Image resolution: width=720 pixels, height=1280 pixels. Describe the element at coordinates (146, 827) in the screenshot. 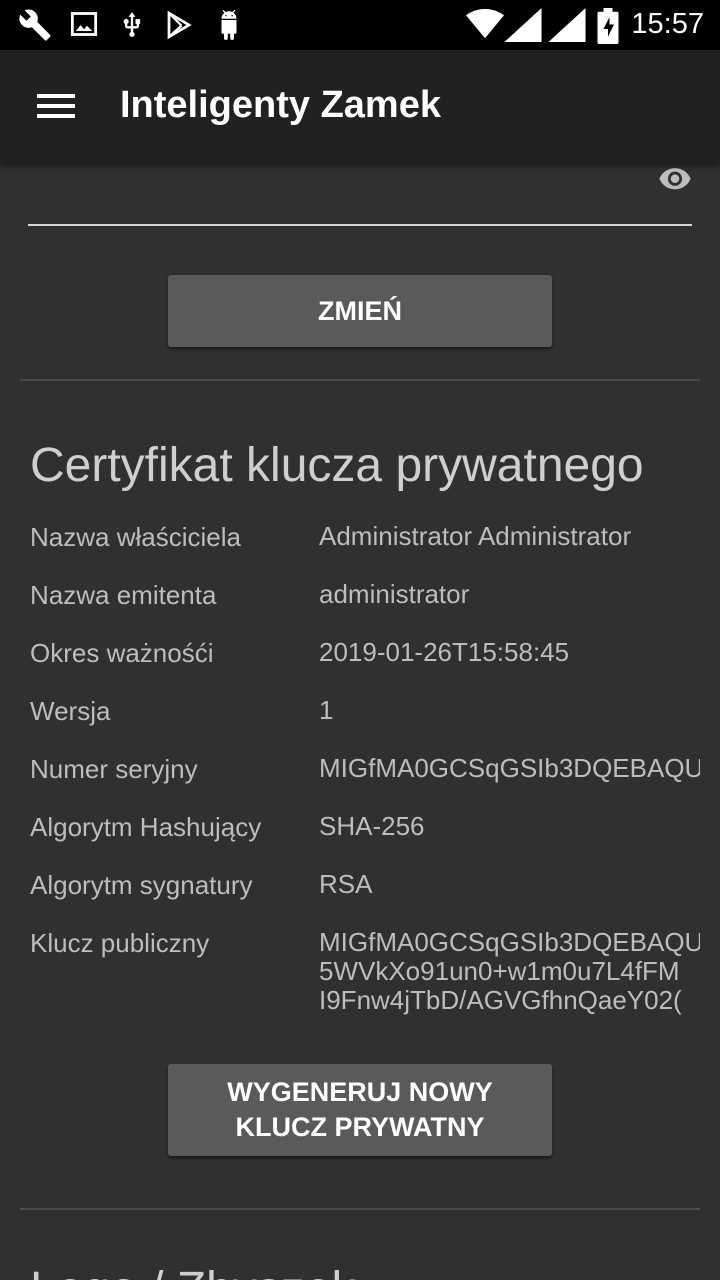

I see `hash-algorithm-label: Algorytm Hashujący` at that location.